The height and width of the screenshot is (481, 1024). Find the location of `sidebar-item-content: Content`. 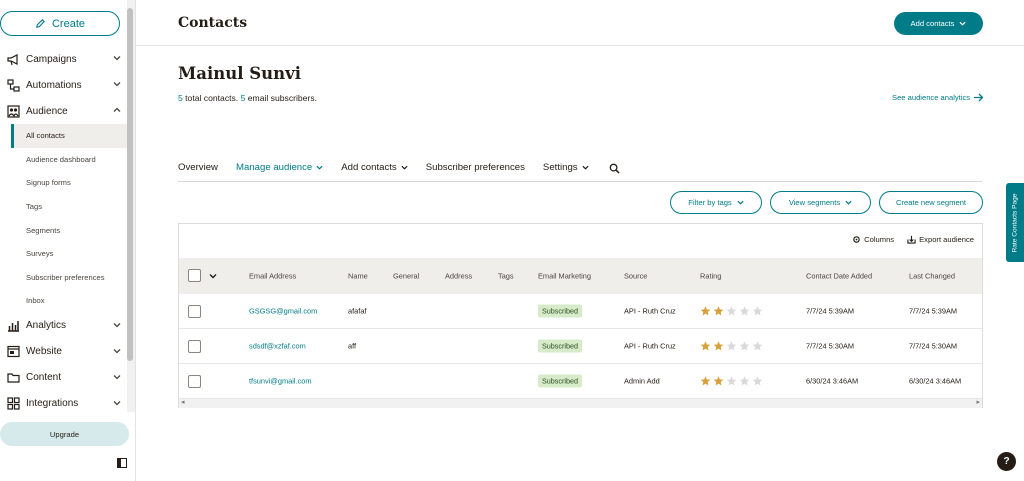

sidebar-item-content: Content is located at coordinates (63, 378).